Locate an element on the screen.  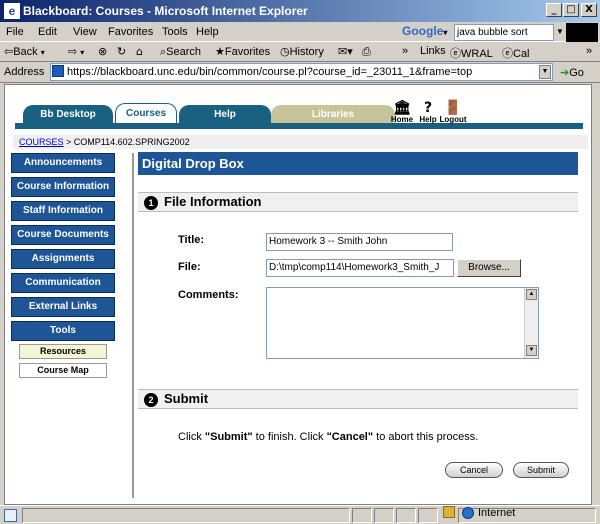
logout-door-icon: 🚪 is located at coordinates (453, 108).